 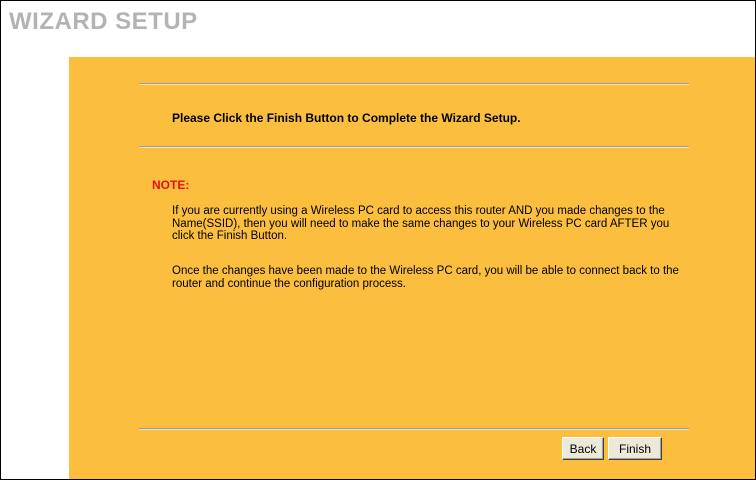 What do you see at coordinates (414, 429) in the screenshot?
I see `divider-bottom` at bounding box center [414, 429].